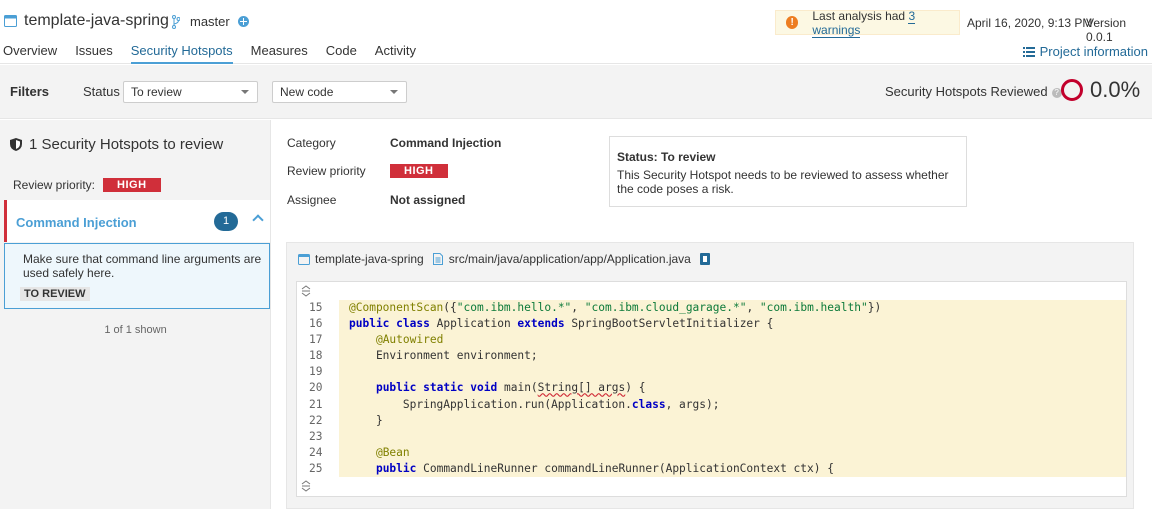 Image resolution: width=1152 pixels, height=509 pixels. I want to click on code-line: 23, so click(711, 436).